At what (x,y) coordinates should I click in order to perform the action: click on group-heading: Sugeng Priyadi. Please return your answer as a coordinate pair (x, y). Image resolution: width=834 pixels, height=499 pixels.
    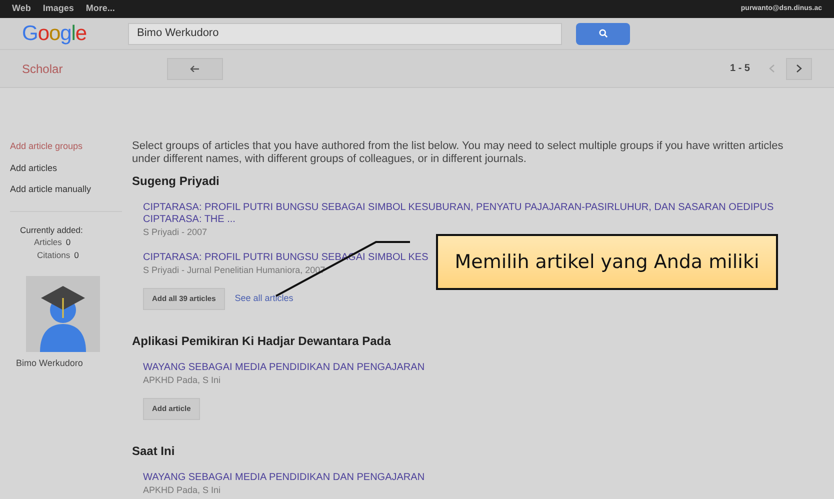
    Looking at the image, I should click on (176, 181).